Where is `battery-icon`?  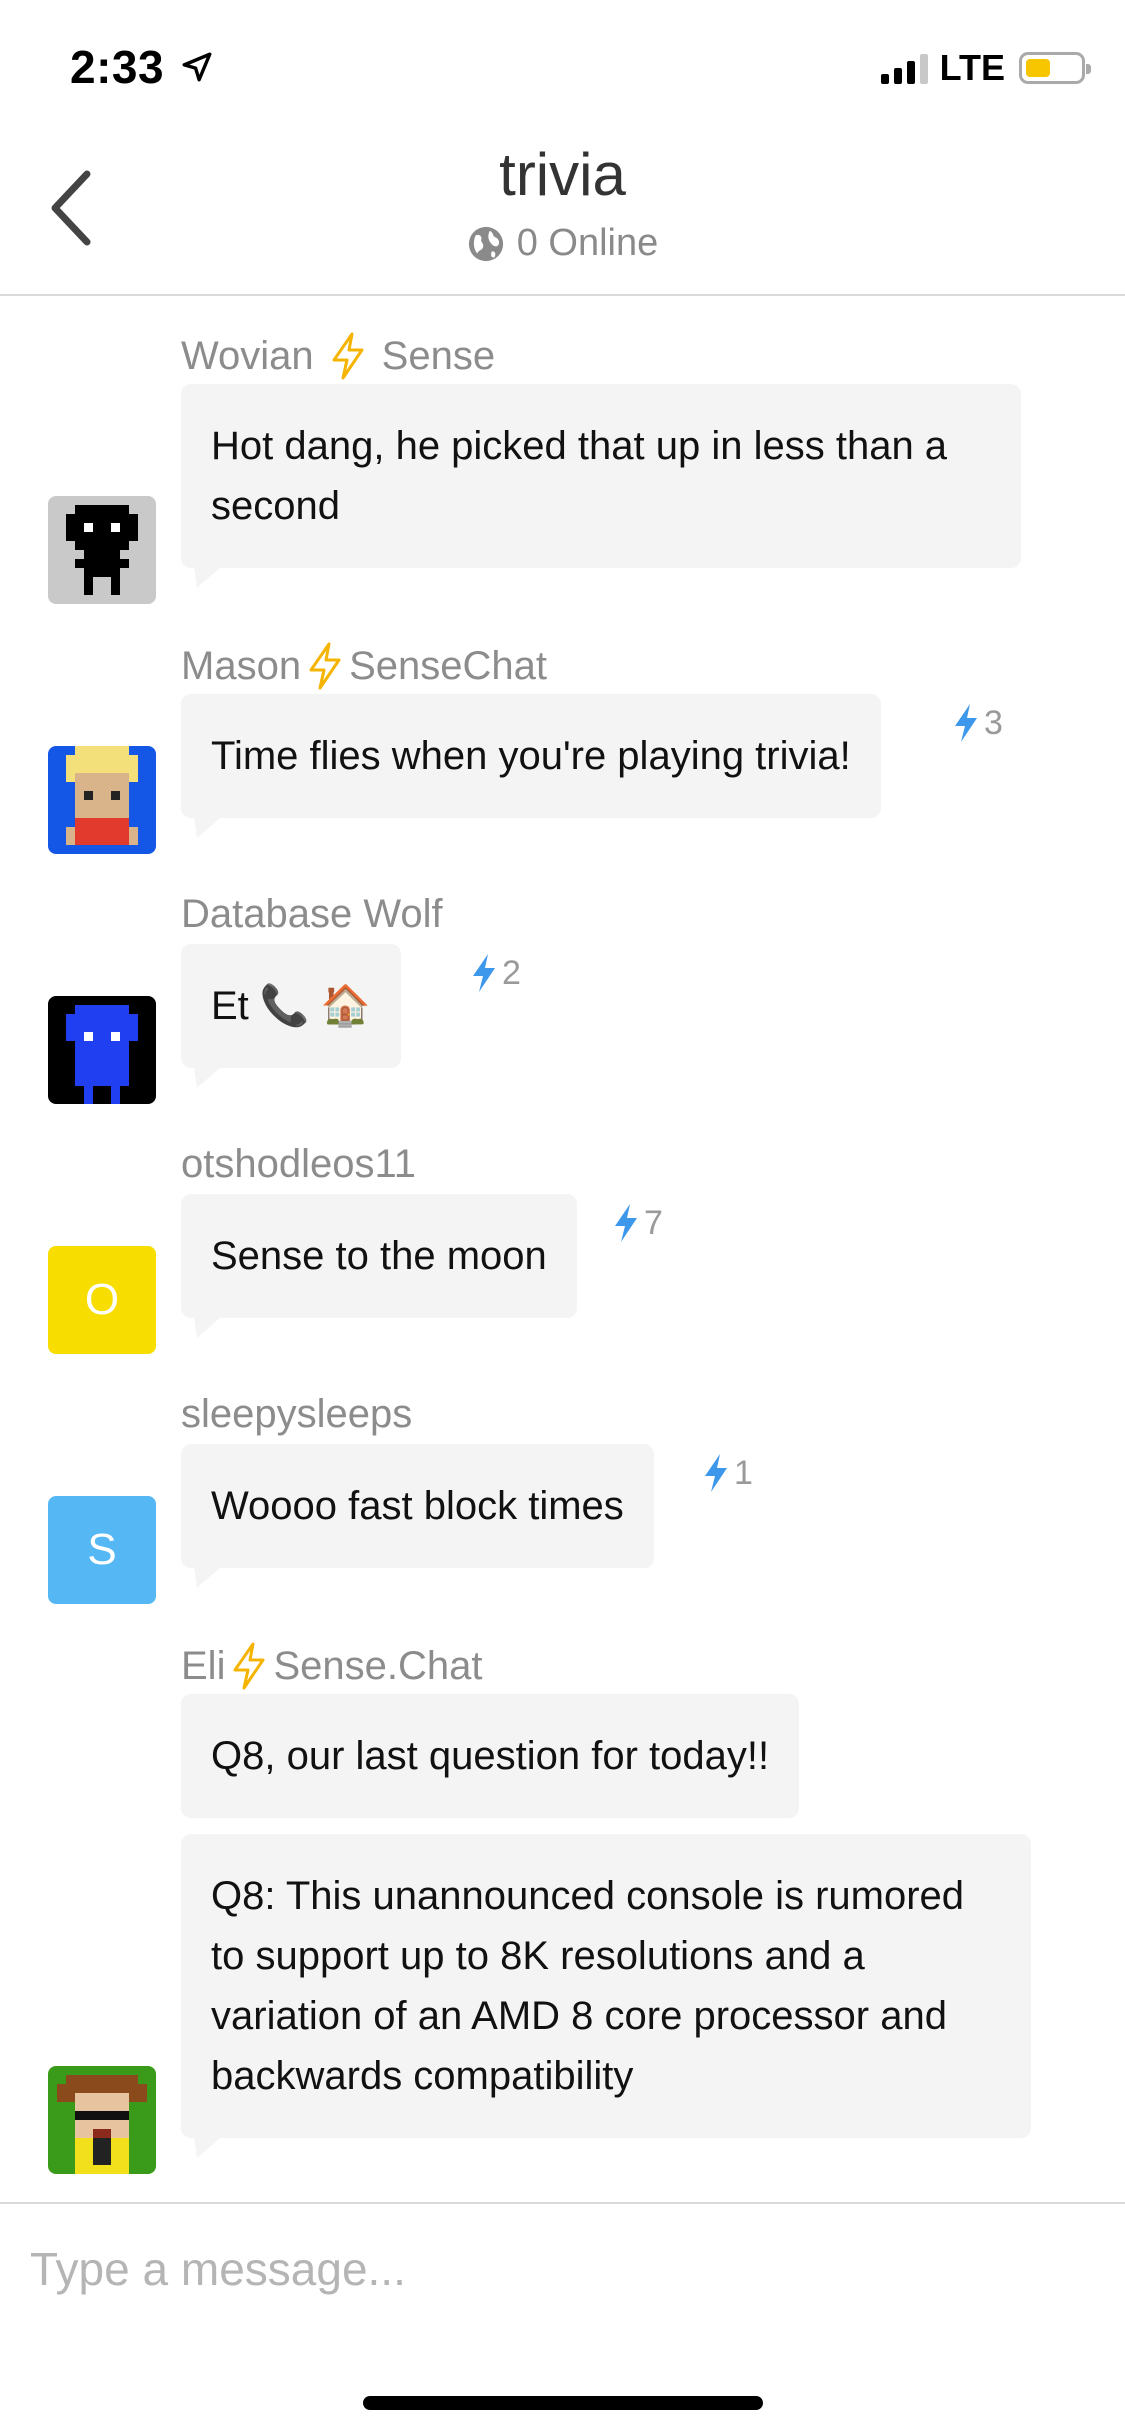
battery-icon is located at coordinates (1055, 68).